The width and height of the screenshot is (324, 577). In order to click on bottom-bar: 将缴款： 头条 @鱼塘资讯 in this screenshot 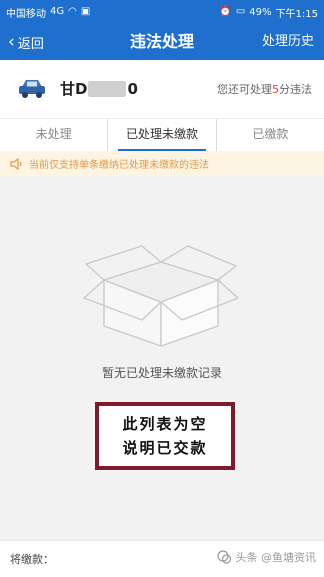, I will do `click(162, 558)`.